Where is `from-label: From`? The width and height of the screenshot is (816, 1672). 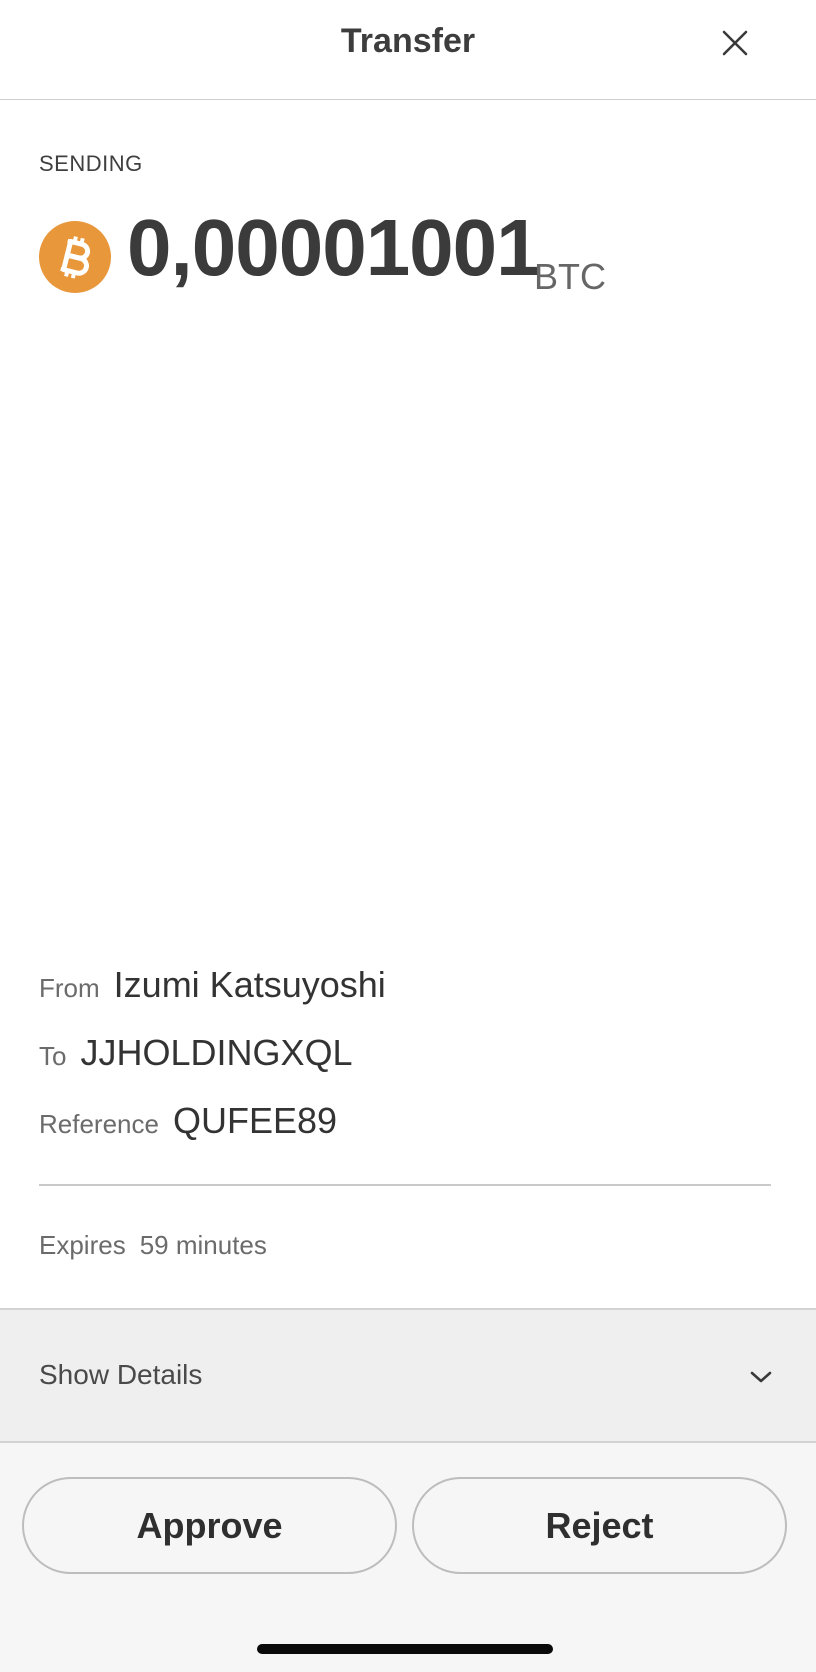
from-label: From is located at coordinates (69, 988).